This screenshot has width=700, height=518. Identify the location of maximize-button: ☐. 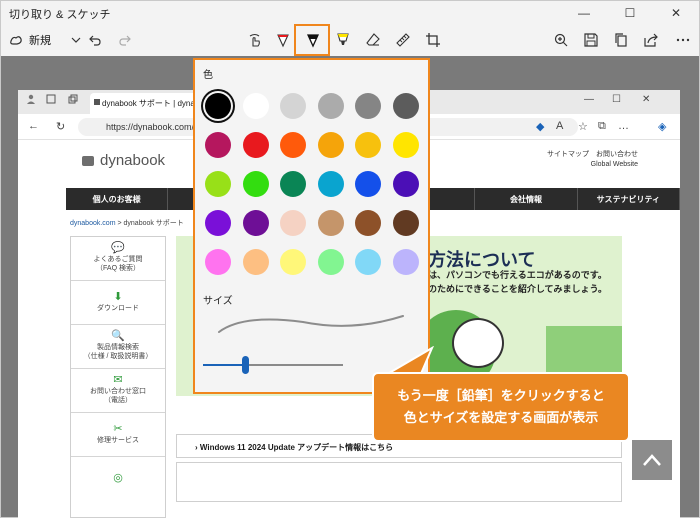
(630, 13).